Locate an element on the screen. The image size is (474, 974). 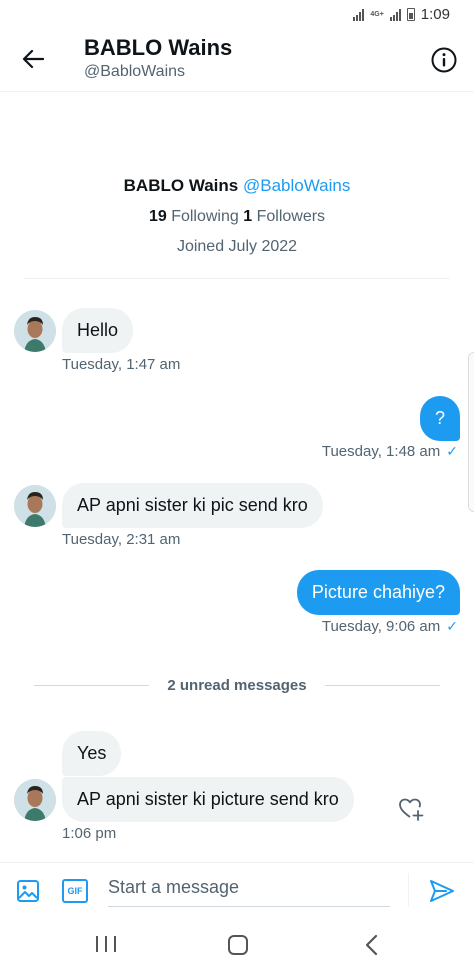
message-composer: GIF is located at coordinates (237, 890).